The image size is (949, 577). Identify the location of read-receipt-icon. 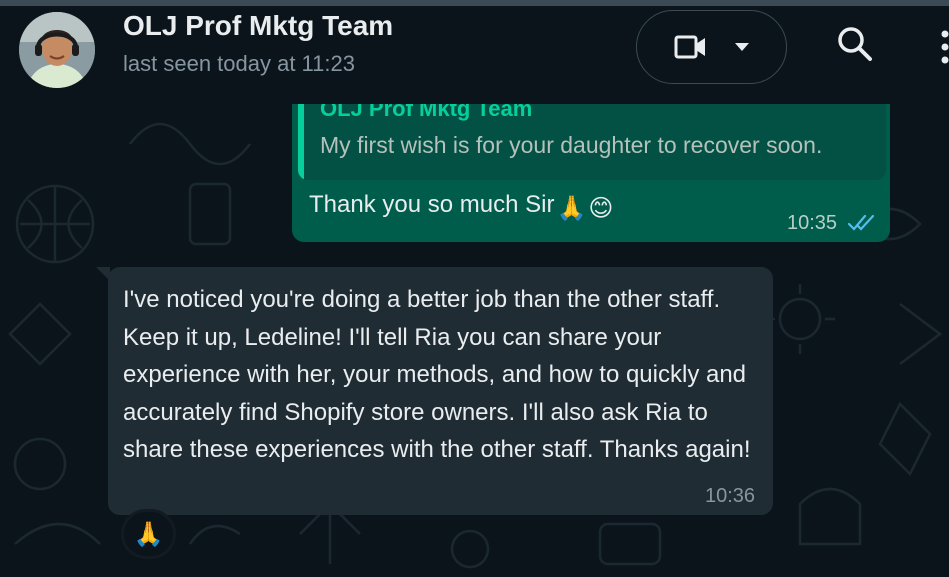
(862, 225).